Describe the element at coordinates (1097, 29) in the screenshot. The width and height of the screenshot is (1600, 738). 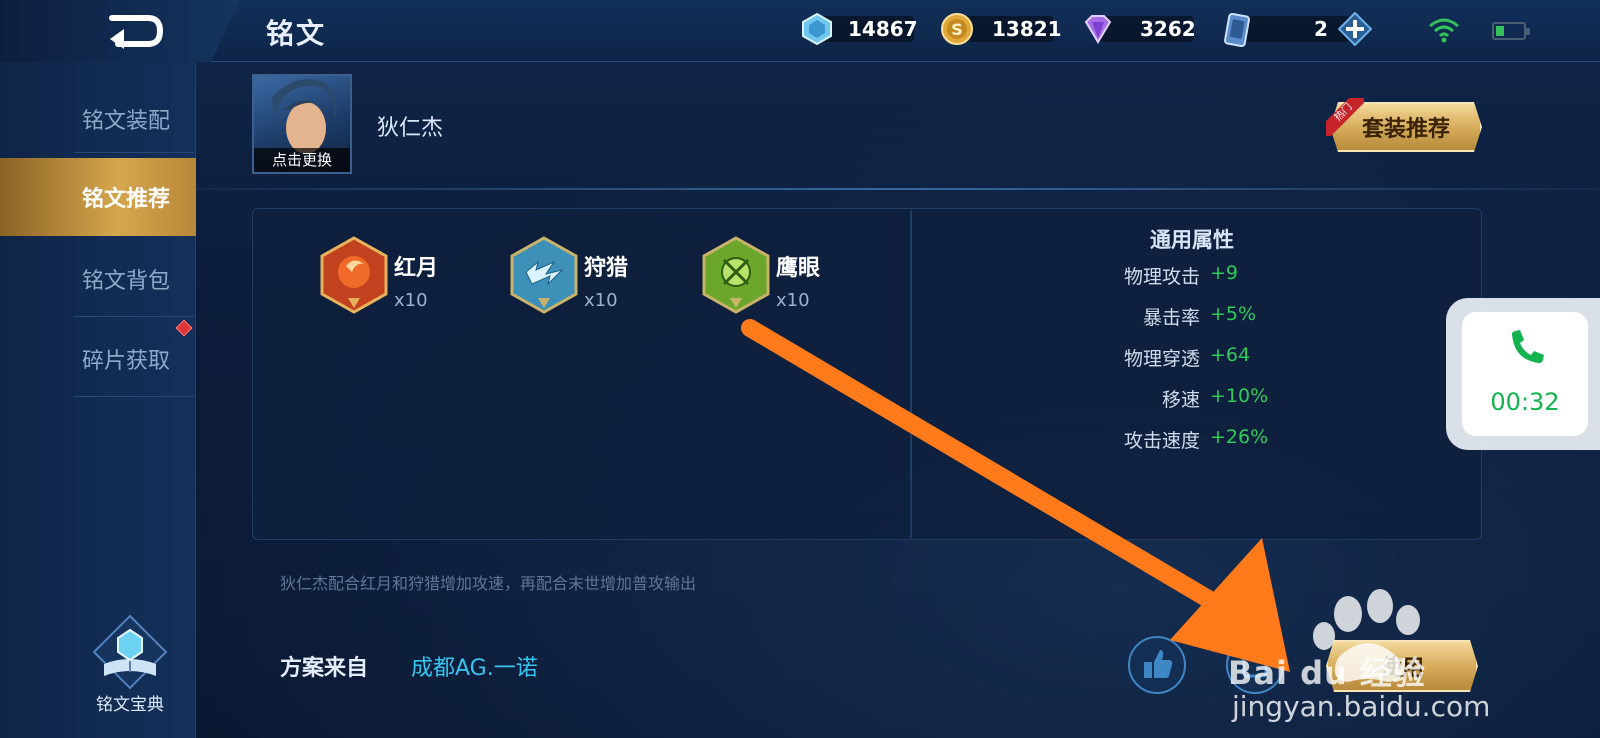
I see `diamond-icon` at that location.